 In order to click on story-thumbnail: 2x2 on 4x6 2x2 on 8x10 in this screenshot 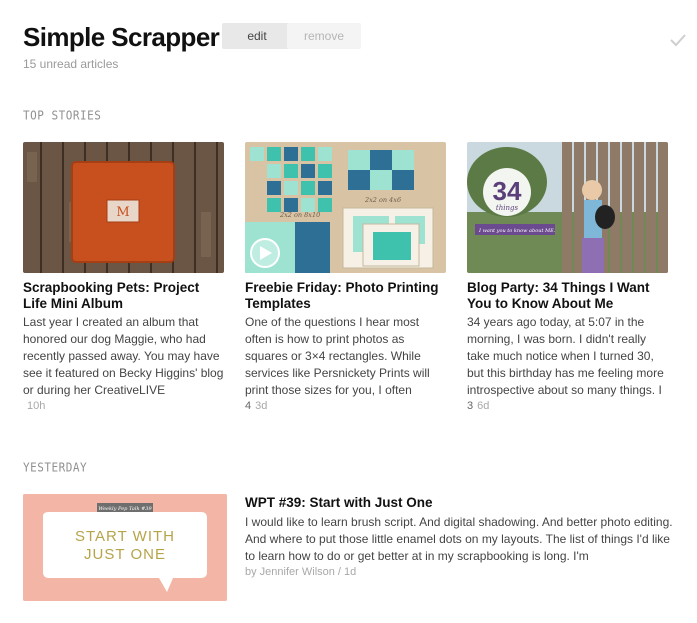, I will do `click(345, 207)`.